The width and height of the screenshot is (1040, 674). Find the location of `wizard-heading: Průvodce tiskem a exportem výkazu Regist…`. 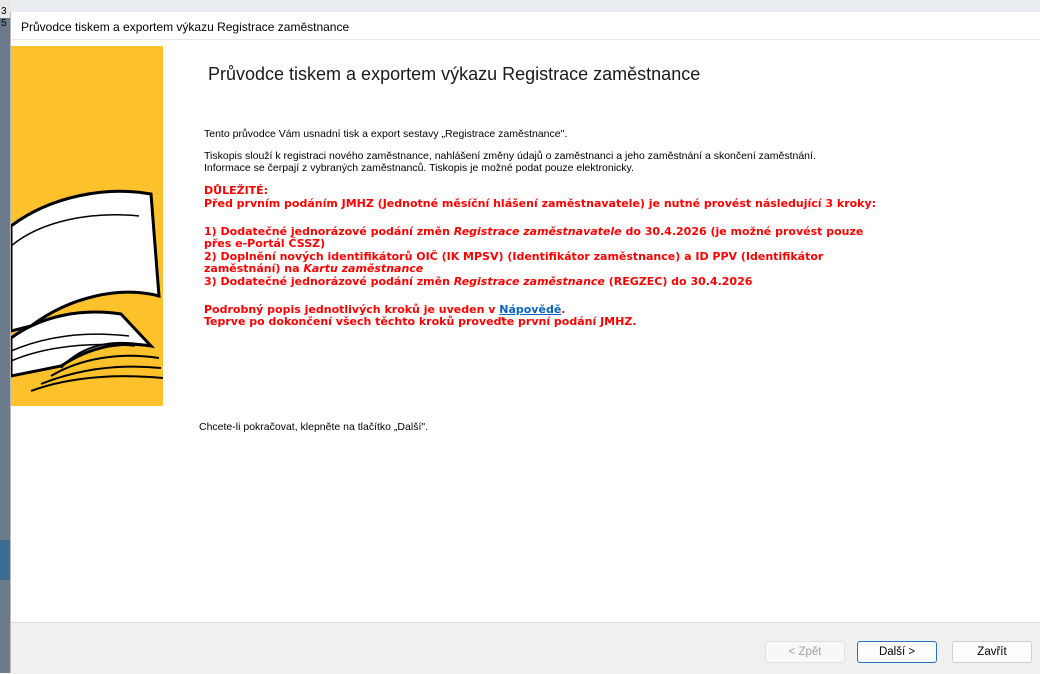

wizard-heading: Průvodce tiskem a exportem výkazu Regist… is located at coordinates (454, 74).